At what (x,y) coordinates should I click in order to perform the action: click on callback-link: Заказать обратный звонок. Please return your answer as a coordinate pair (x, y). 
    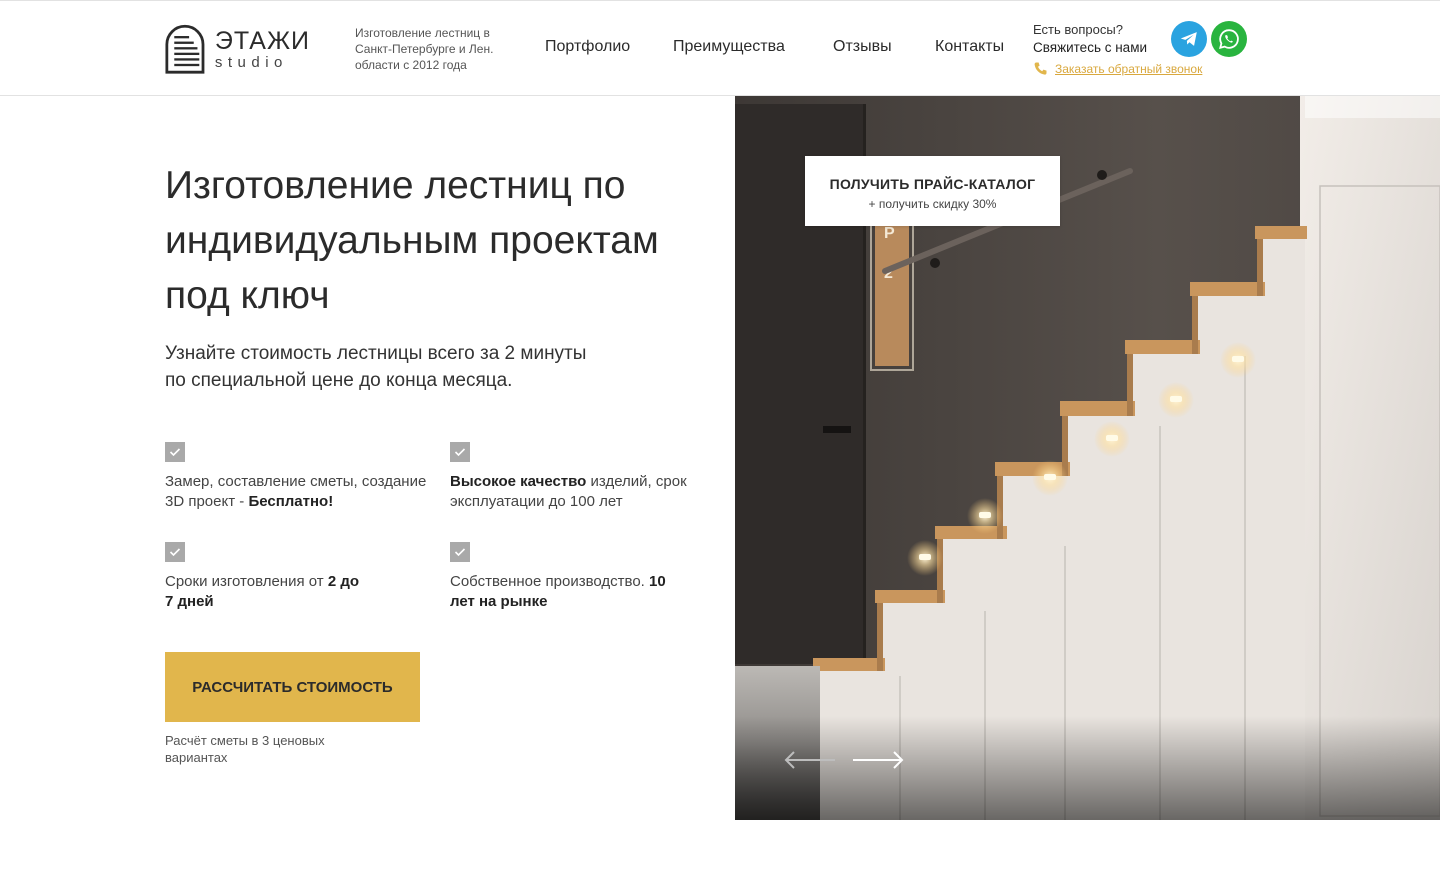
    Looking at the image, I should click on (1128, 69).